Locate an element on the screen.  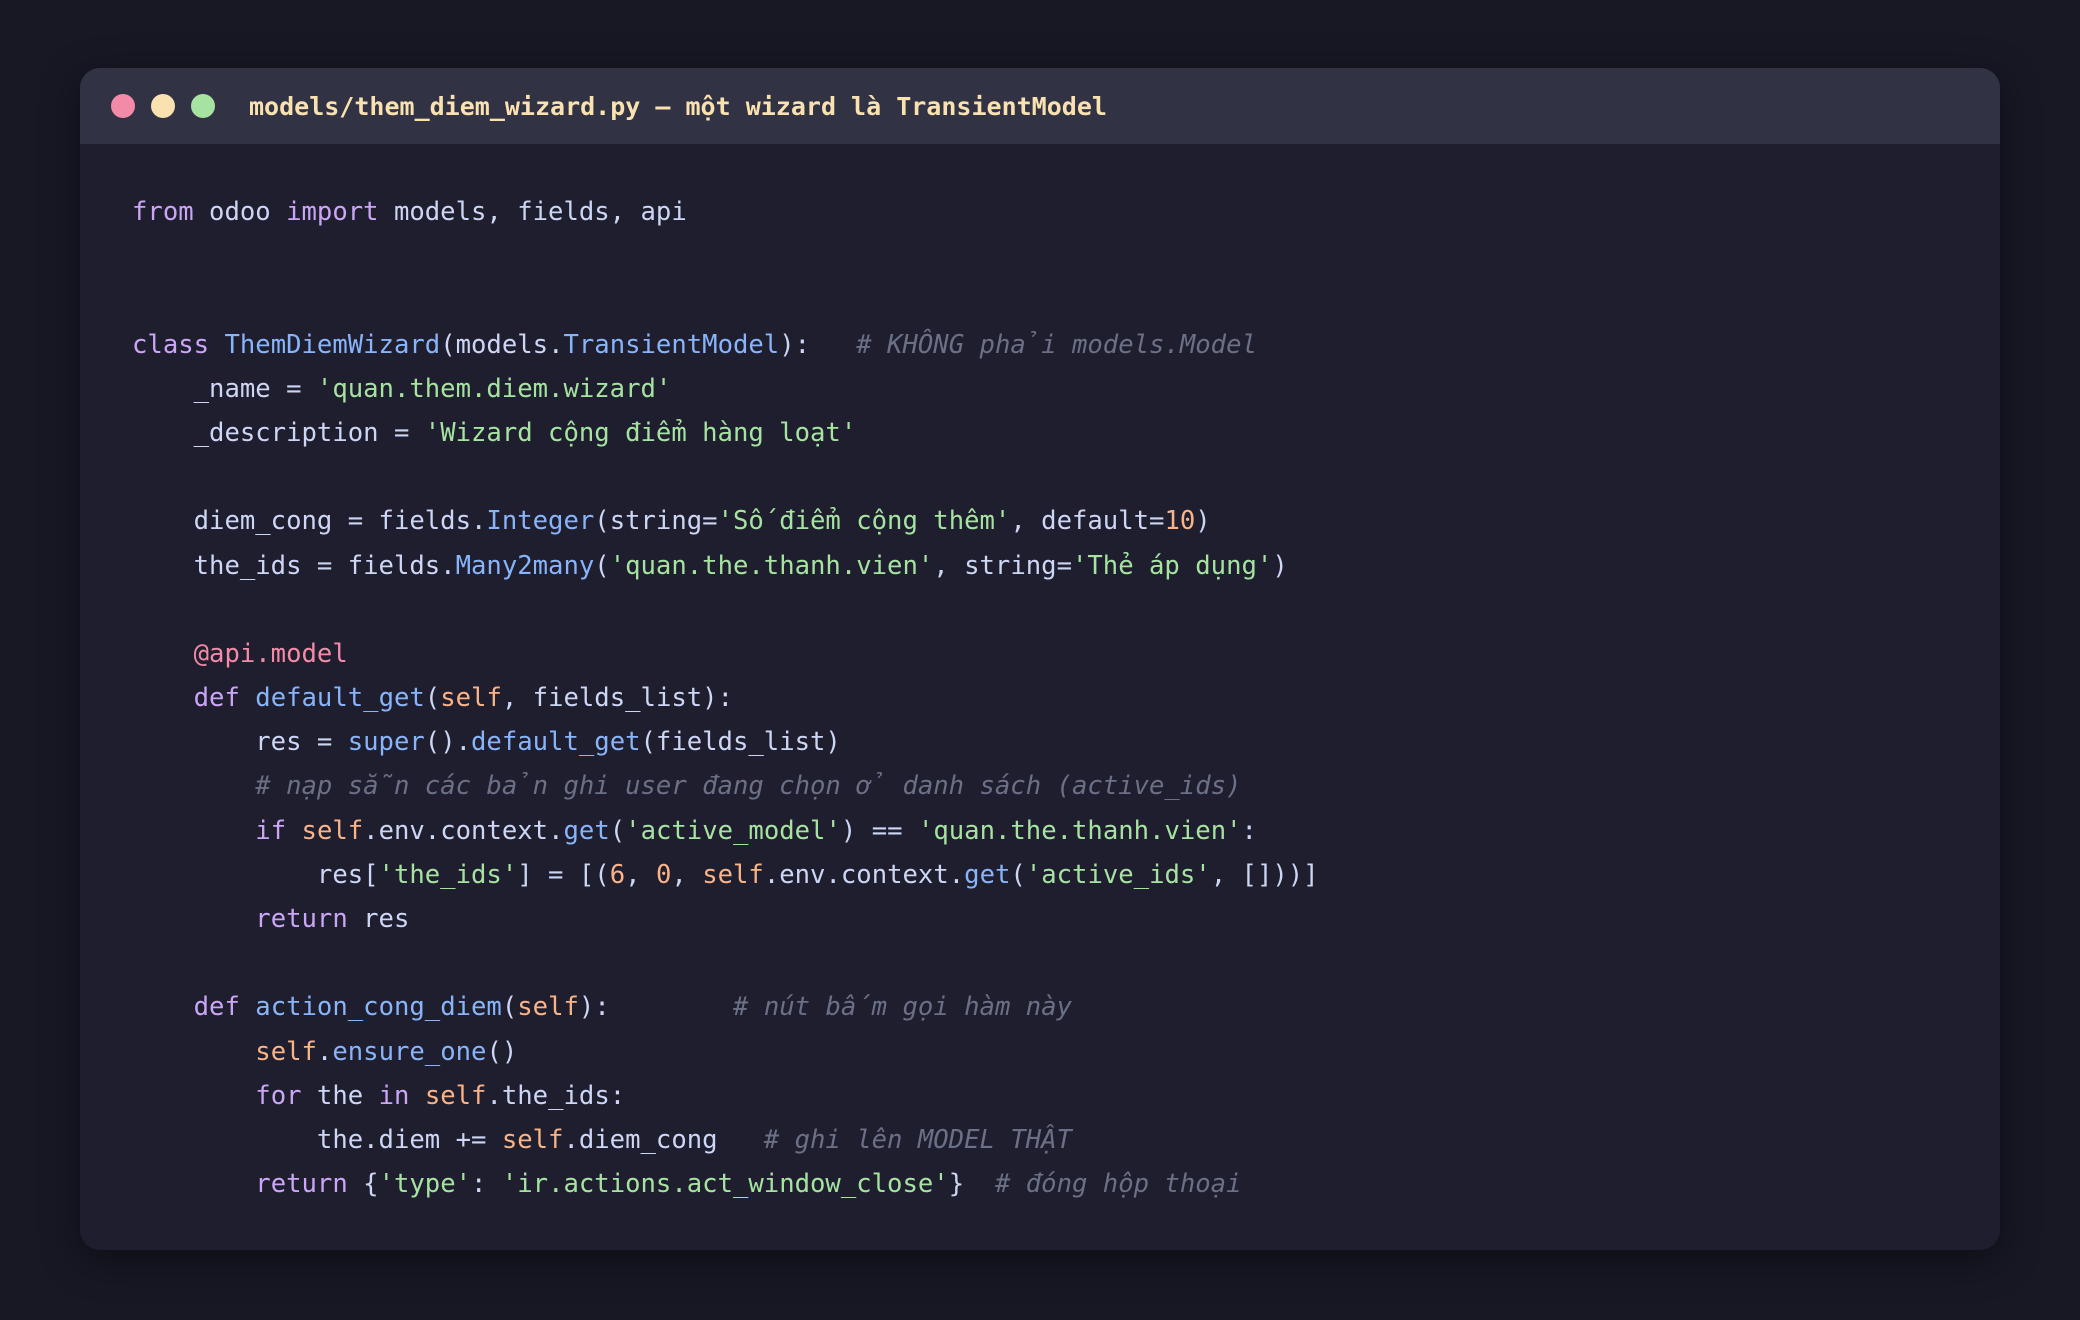
code-comment: # ghi lên MODEL THẬT is located at coordinates (917, 1139).